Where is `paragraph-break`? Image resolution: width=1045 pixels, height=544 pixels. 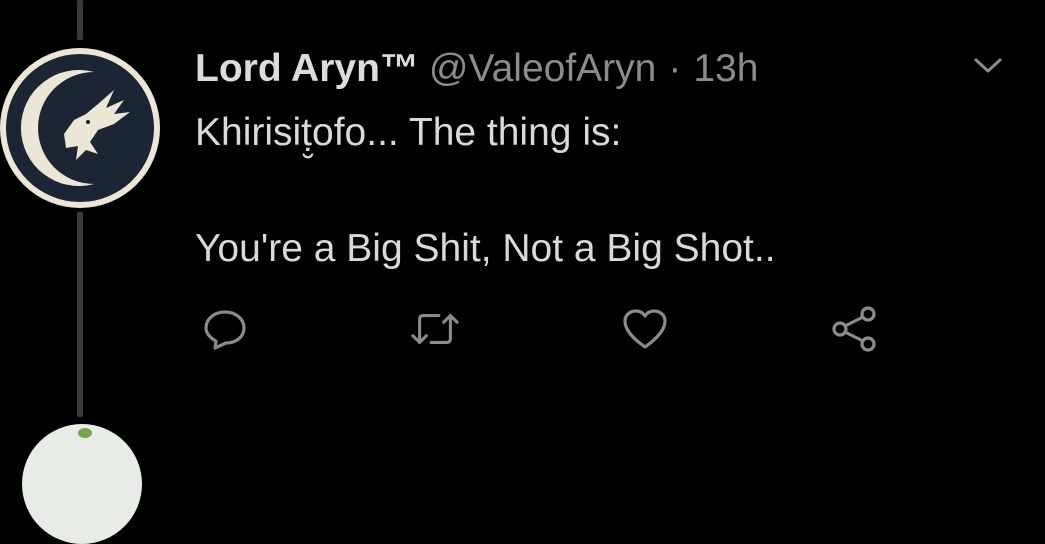
paragraph-break is located at coordinates (605, 191).